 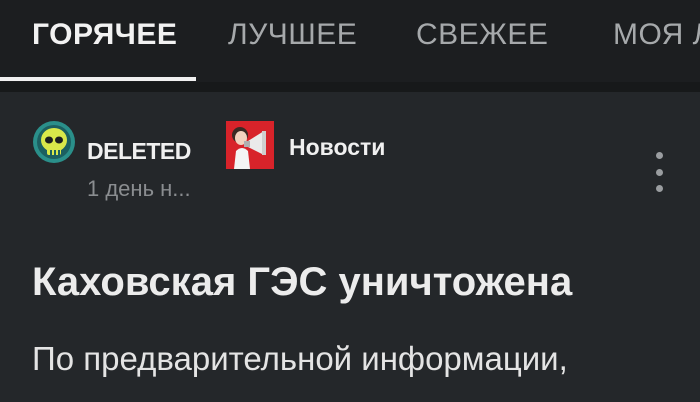 I want to click on skull-avatar-icon, so click(x=54, y=142).